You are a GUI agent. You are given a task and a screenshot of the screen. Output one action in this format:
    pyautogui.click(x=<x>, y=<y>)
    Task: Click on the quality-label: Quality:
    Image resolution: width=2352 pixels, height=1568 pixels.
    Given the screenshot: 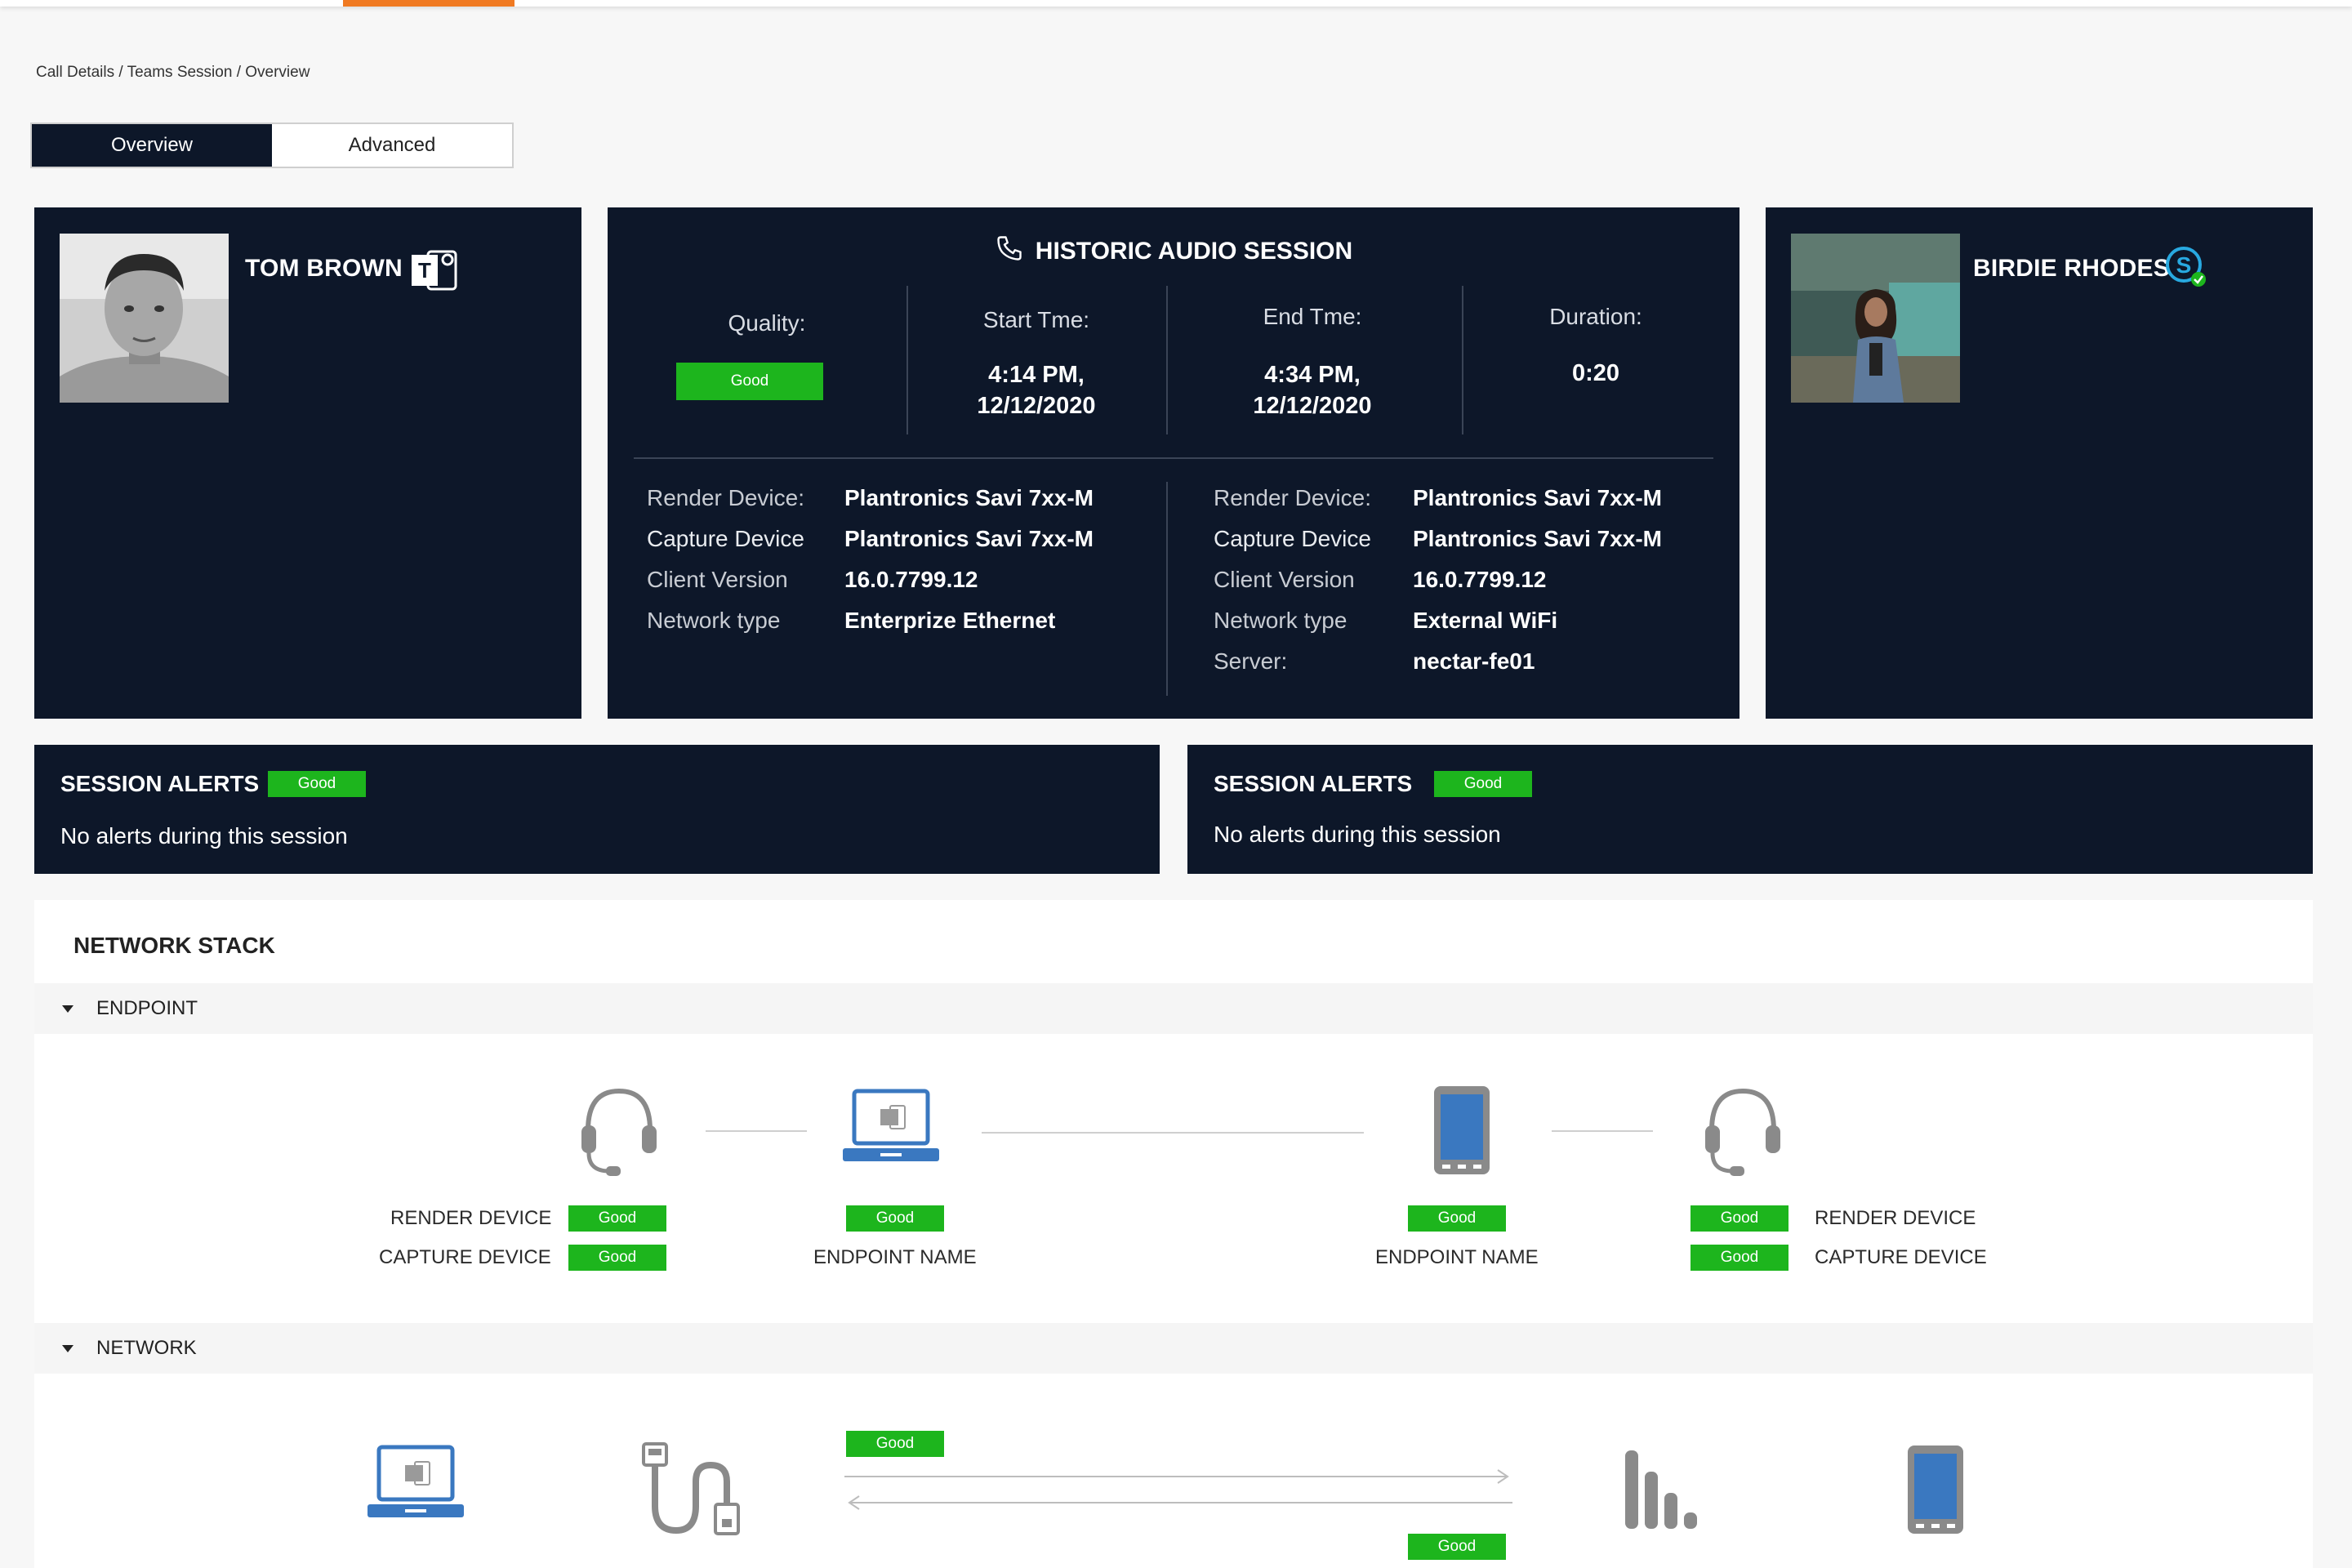 What is the action you would take?
    pyautogui.click(x=767, y=323)
    